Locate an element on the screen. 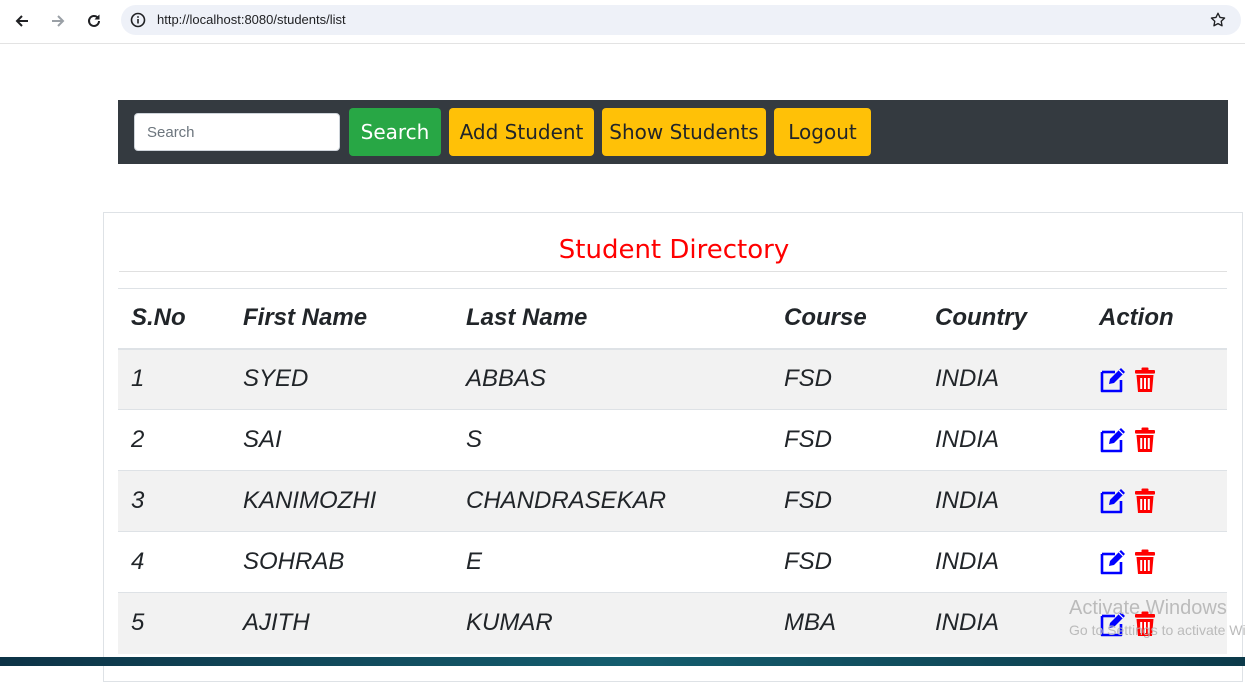 The image size is (1245, 682). add-student-button: Add Student is located at coordinates (521, 132).